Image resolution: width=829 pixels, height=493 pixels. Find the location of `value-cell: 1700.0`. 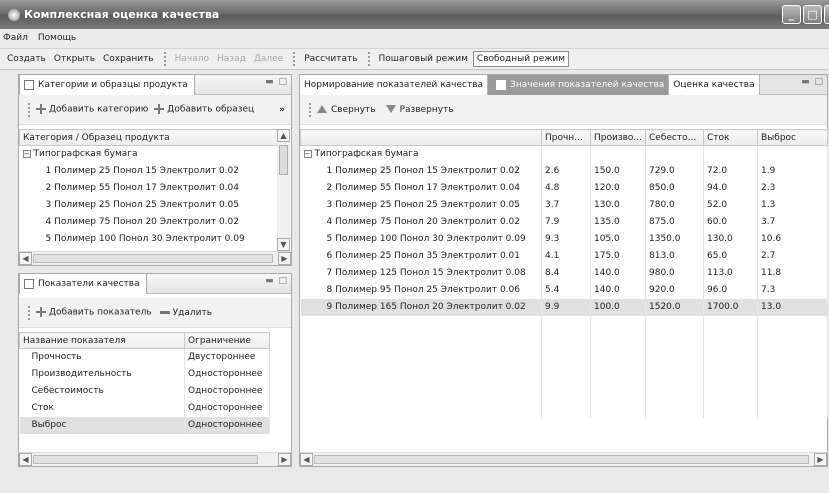

value-cell: 1700.0 is located at coordinates (730, 307).